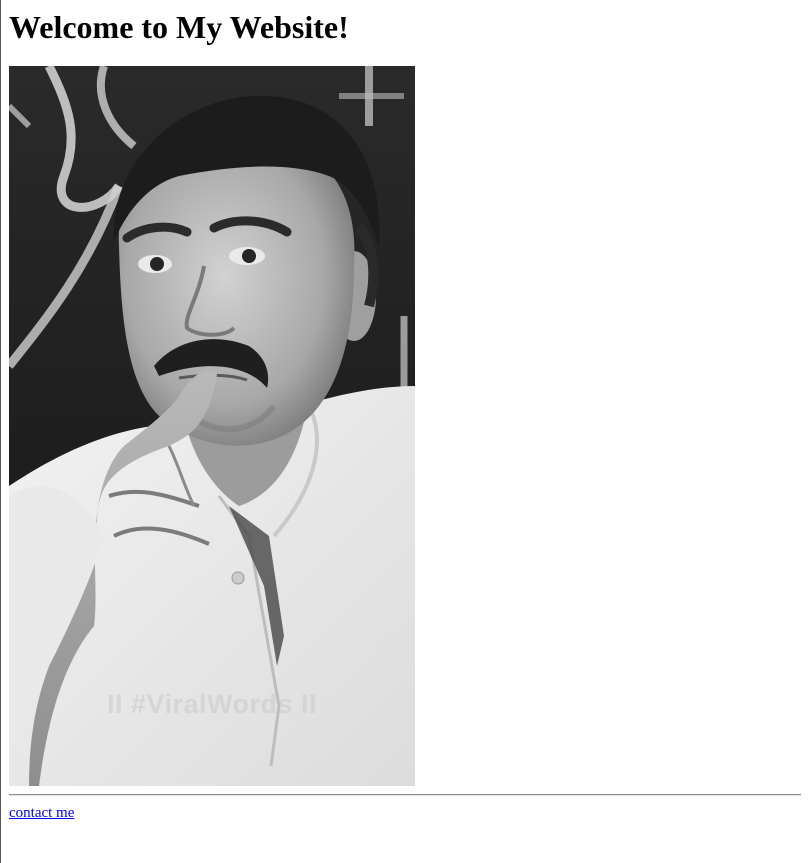  What do you see at coordinates (405, 795) in the screenshot?
I see `footer-divider` at bounding box center [405, 795].